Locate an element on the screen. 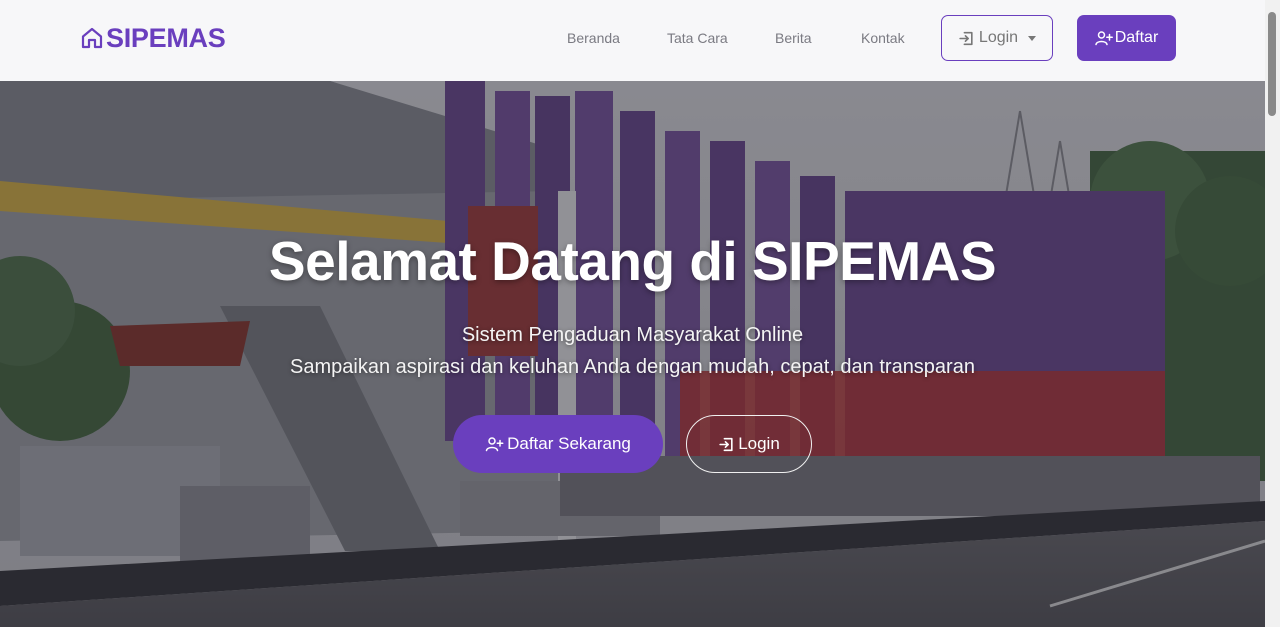 The height and width of the screenshot is (627, 1280). nav-link-beranda: Beranda is located at coordinates (593, 38).